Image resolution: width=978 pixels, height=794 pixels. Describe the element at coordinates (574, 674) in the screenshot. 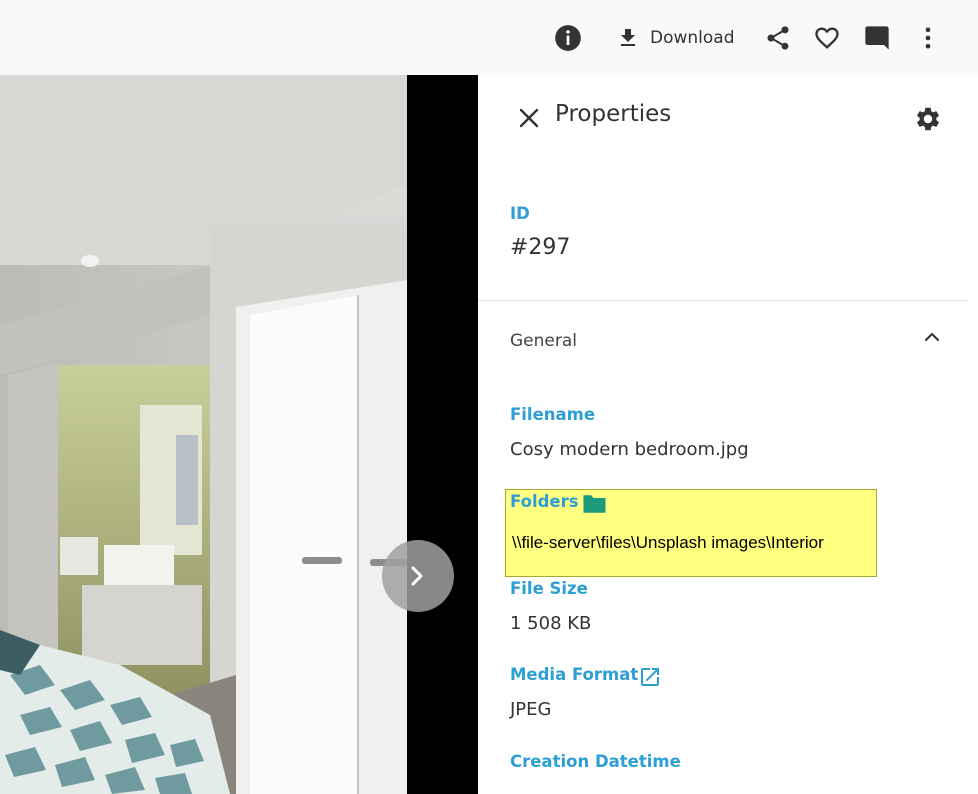

I see `mediaformat-label: Media Format` at that location.